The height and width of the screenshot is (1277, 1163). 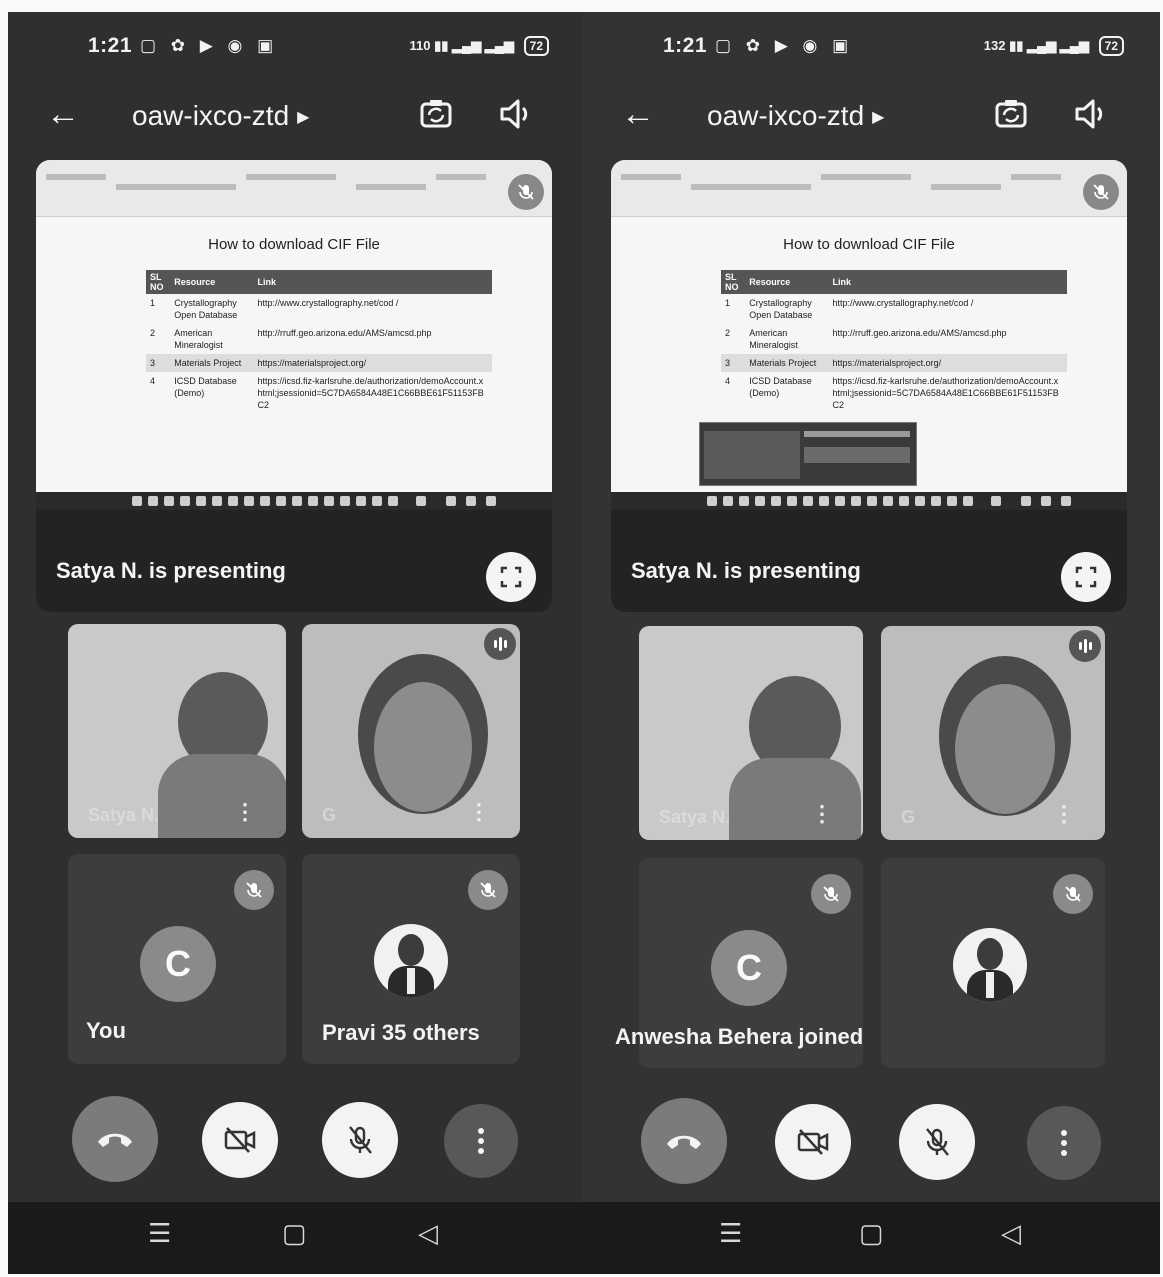 What do you see at coordinates (786, 115) in the screenshot?
I see `meeting-code: oaw-ixco-ztd` at bounding box center [786, 115].